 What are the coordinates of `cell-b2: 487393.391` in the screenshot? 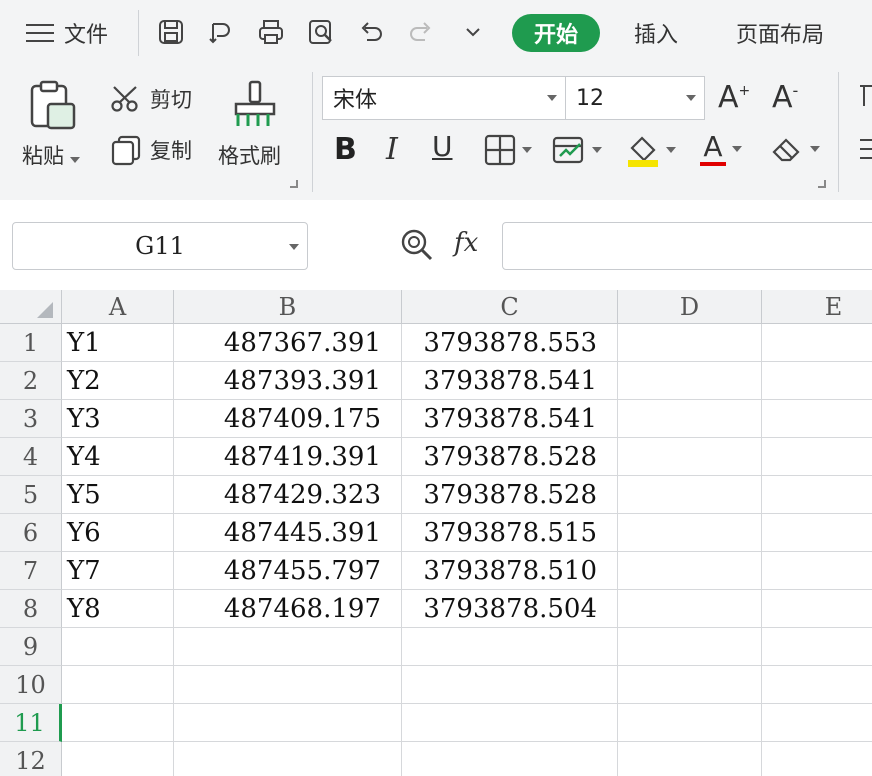 It's located at (288, 381).